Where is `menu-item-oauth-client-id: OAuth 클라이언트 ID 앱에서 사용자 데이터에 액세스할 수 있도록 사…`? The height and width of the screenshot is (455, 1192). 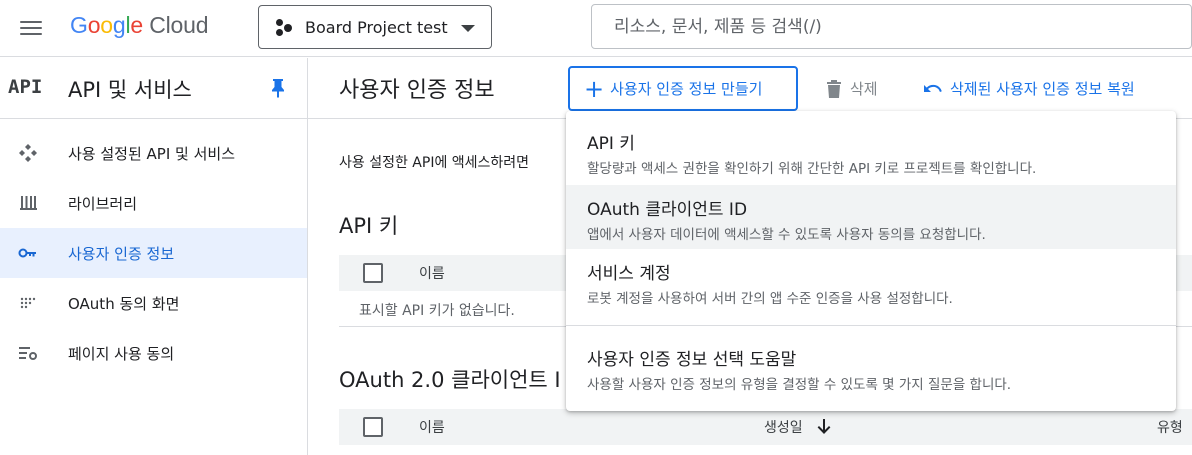
menu-item-oauth-client-id: OAuth 클라이언트 ID 앱에서 사용자 데이터에 액세스할 수 있도록 사… is located at coordinates (871, 217).